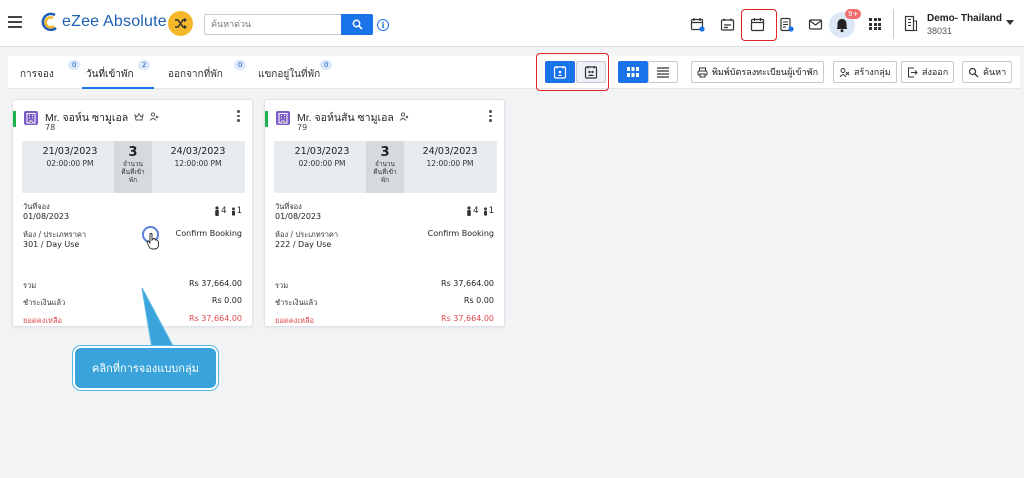 The width and height of the screenshot is (1024, 478). I want to click on search-button, so click(357, 24).